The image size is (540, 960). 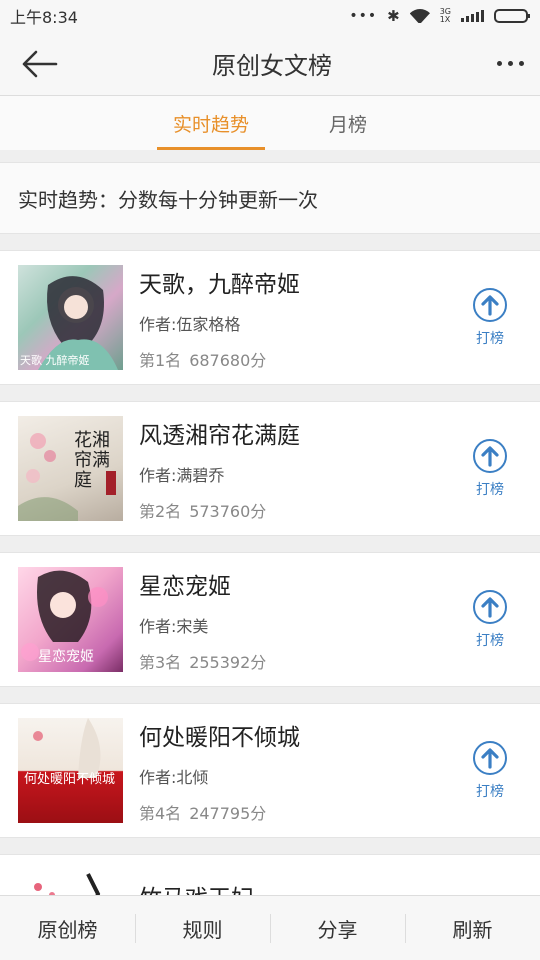 I want to click on book-title: 星恋宠姬, so click(x=185, y=586).